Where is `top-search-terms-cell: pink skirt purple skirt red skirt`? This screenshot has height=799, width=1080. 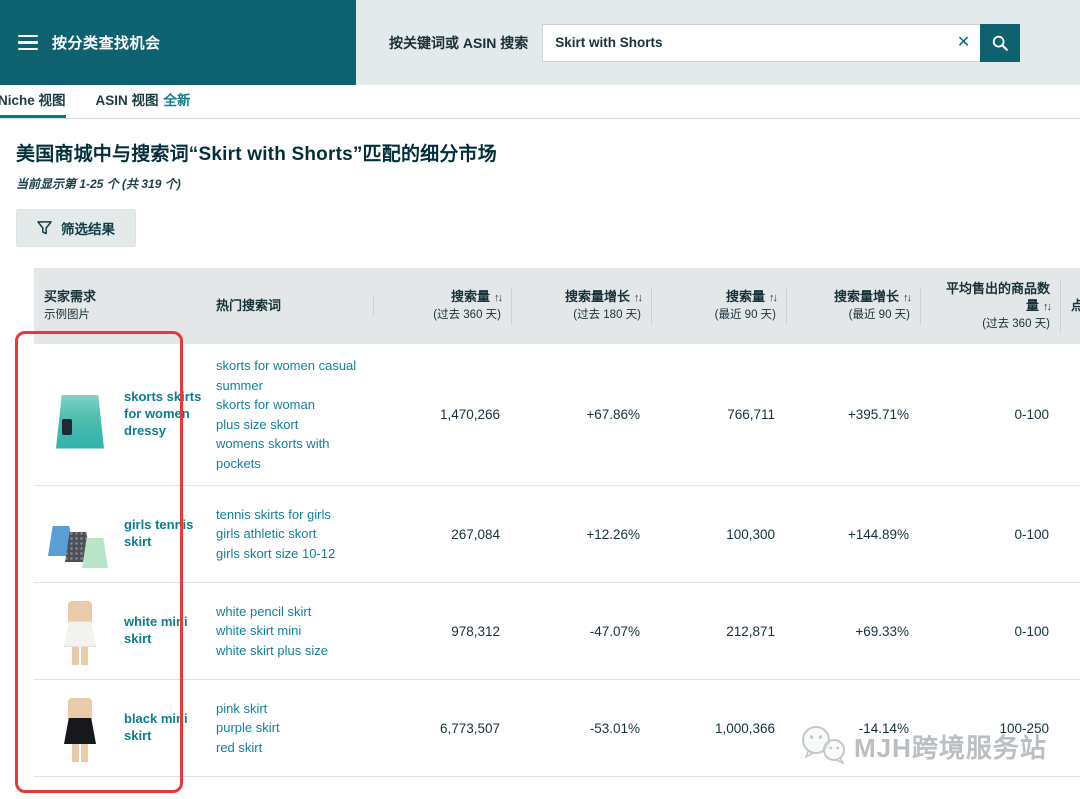
top-search-terms-cell: pink skirt purple skirt red skirt is located at coordinates (290, 728).